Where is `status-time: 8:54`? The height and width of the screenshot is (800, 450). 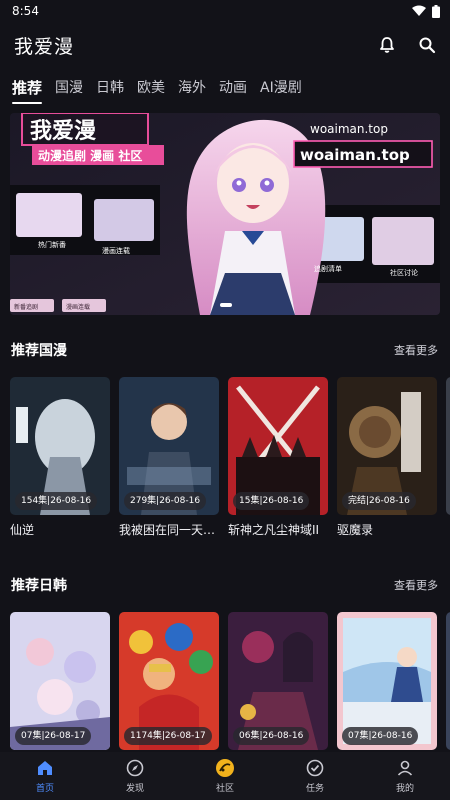
status-time: 8:54 is located at coordinates (25, 11).